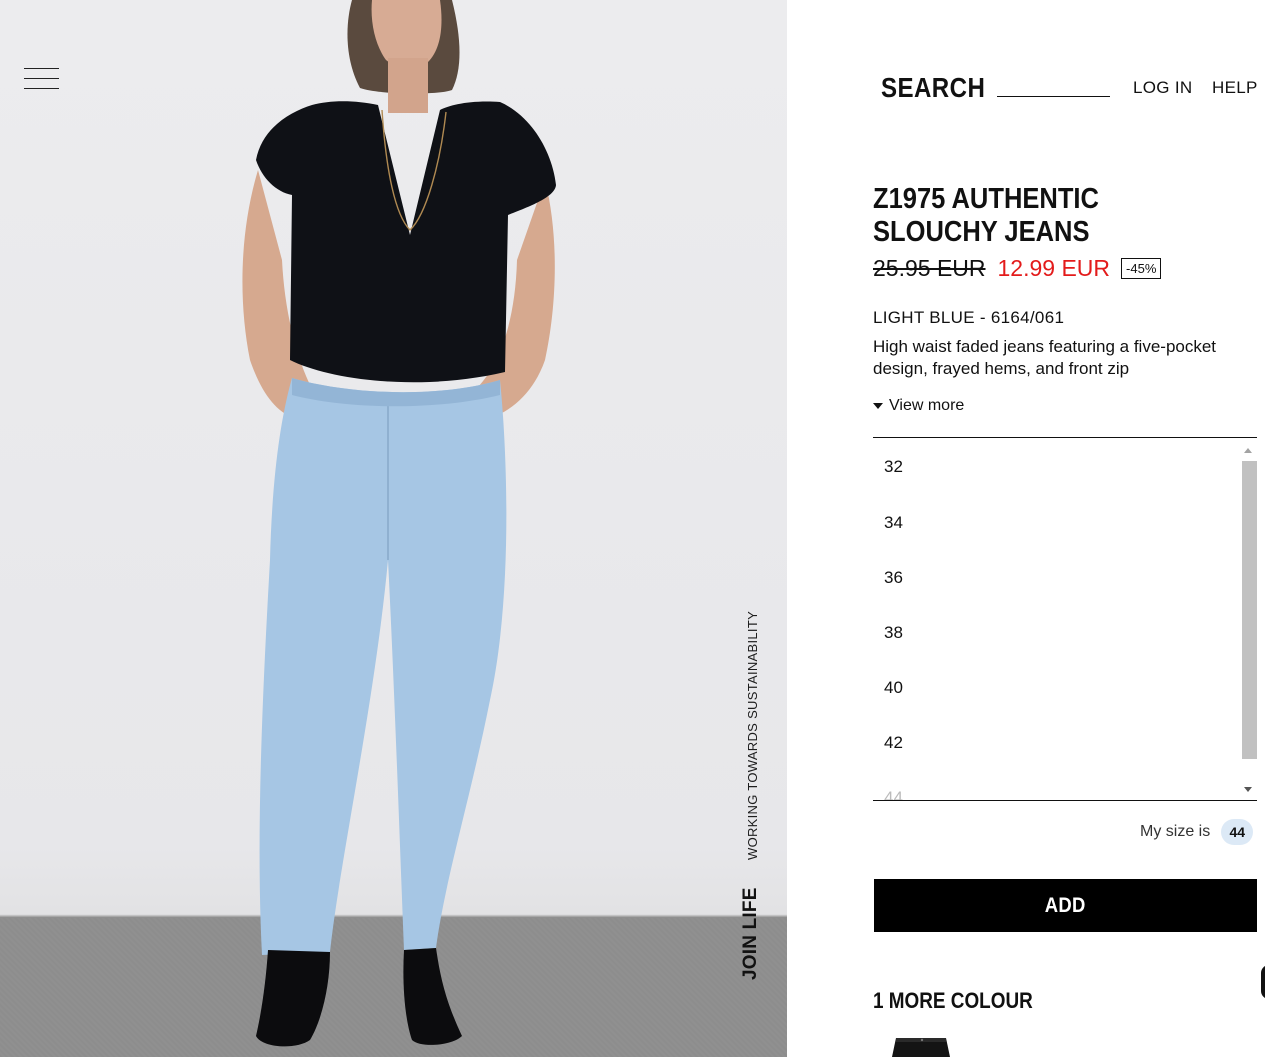 The image size is (1265, 1057). I want to click on help-link: HELP, so click(1235, 88).